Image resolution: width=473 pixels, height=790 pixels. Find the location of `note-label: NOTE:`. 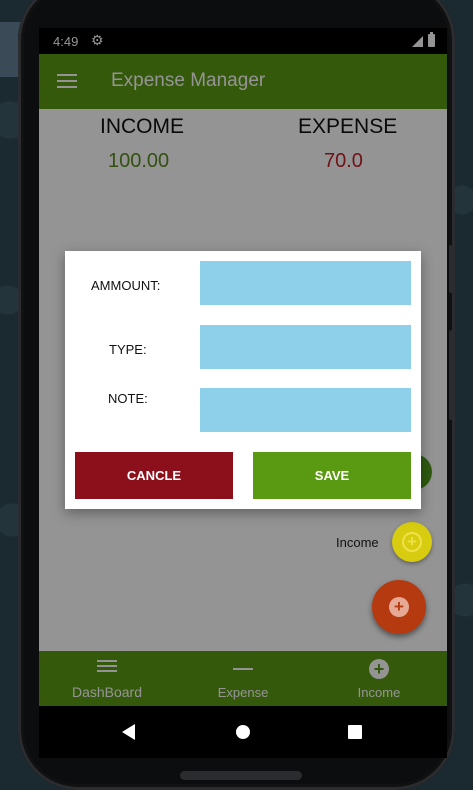

note-label: NOTE: is located at coordinates (128, 398).